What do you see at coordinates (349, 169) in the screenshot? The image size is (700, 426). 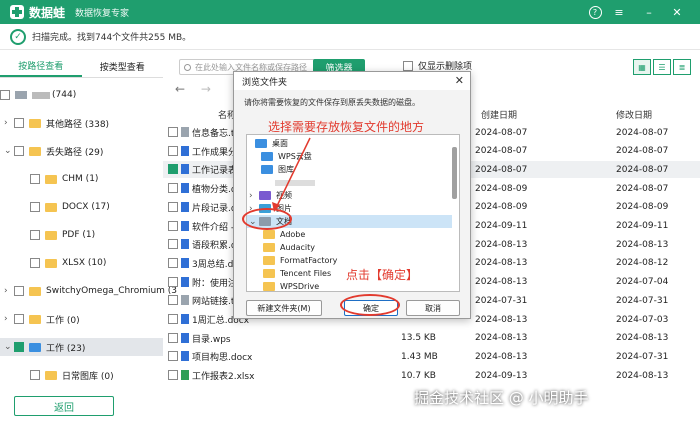 I see `folder-tree-item: 图库` at bounding box center [349, 169].